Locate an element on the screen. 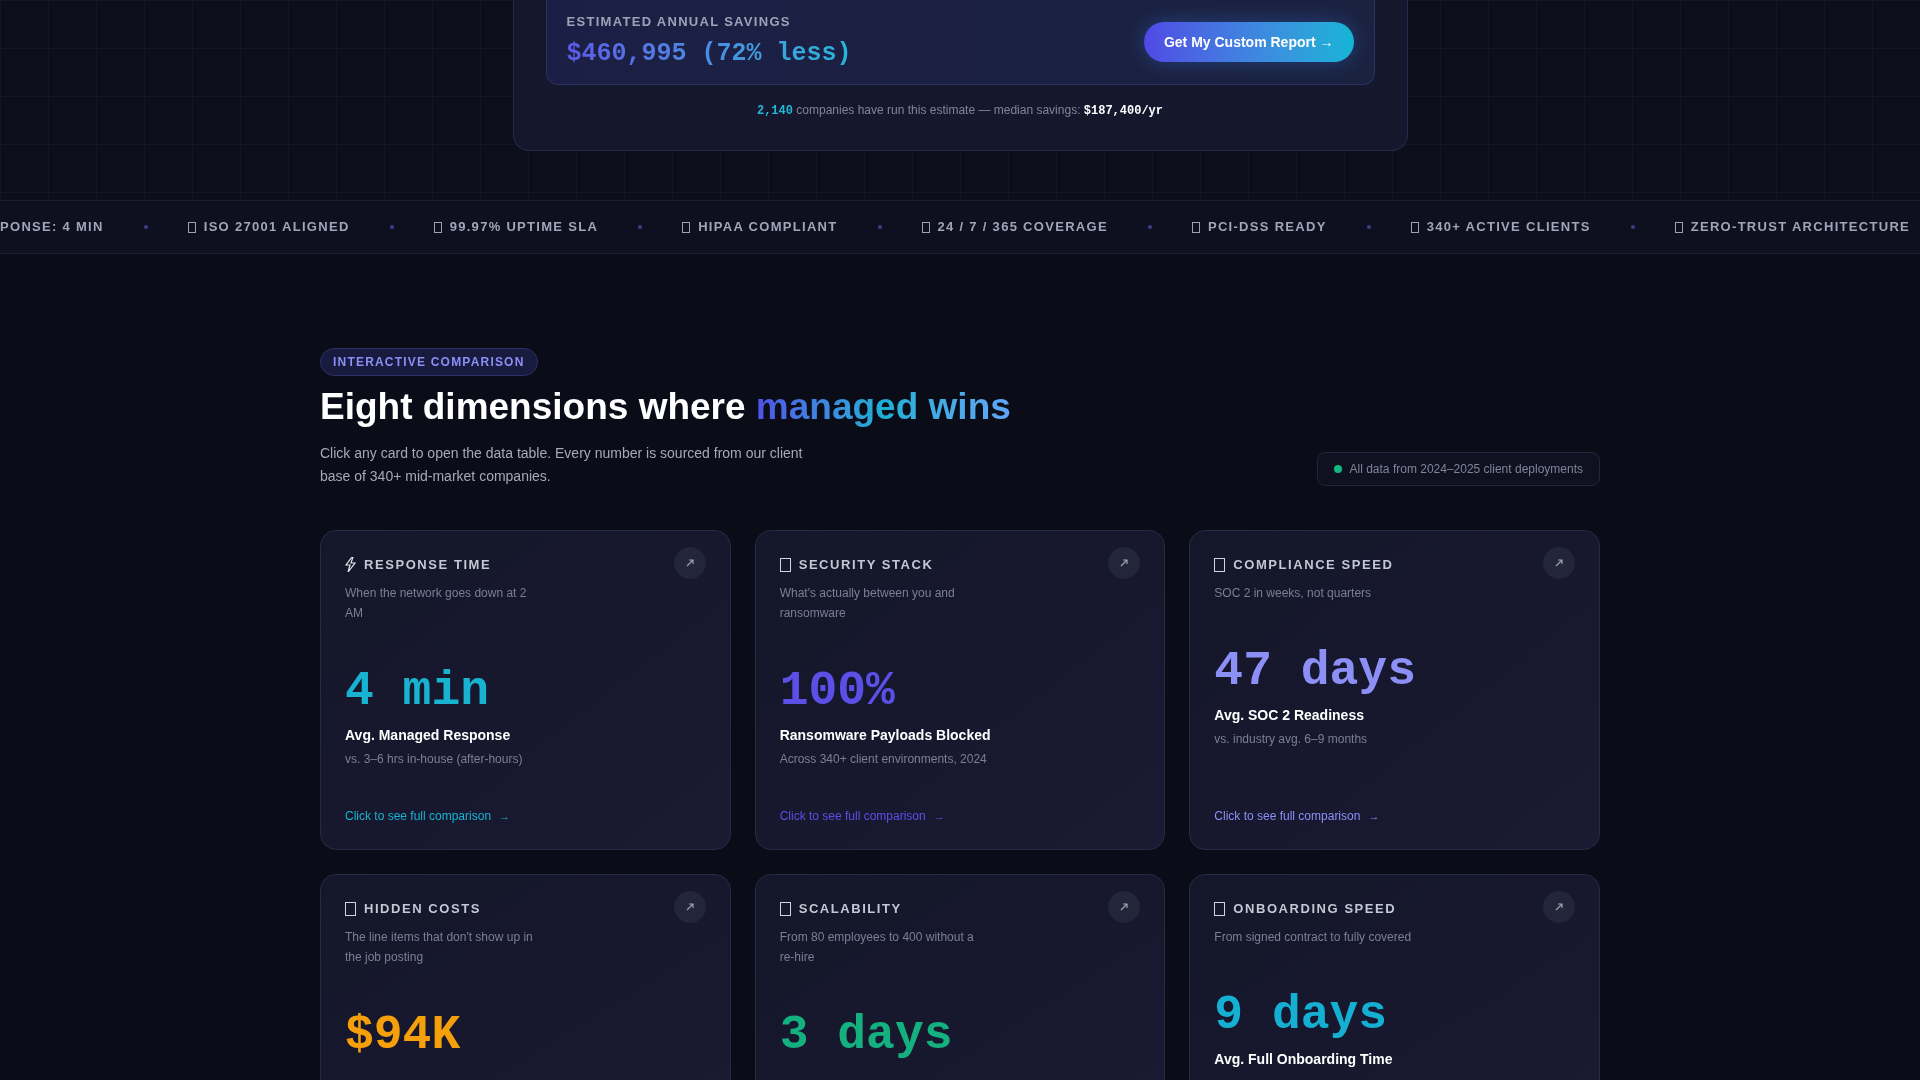 This screenshot has height=1080, width=1920. card-subtitle: SOC 2 in weeks, not quarters is located at coordinates (1293, 593).